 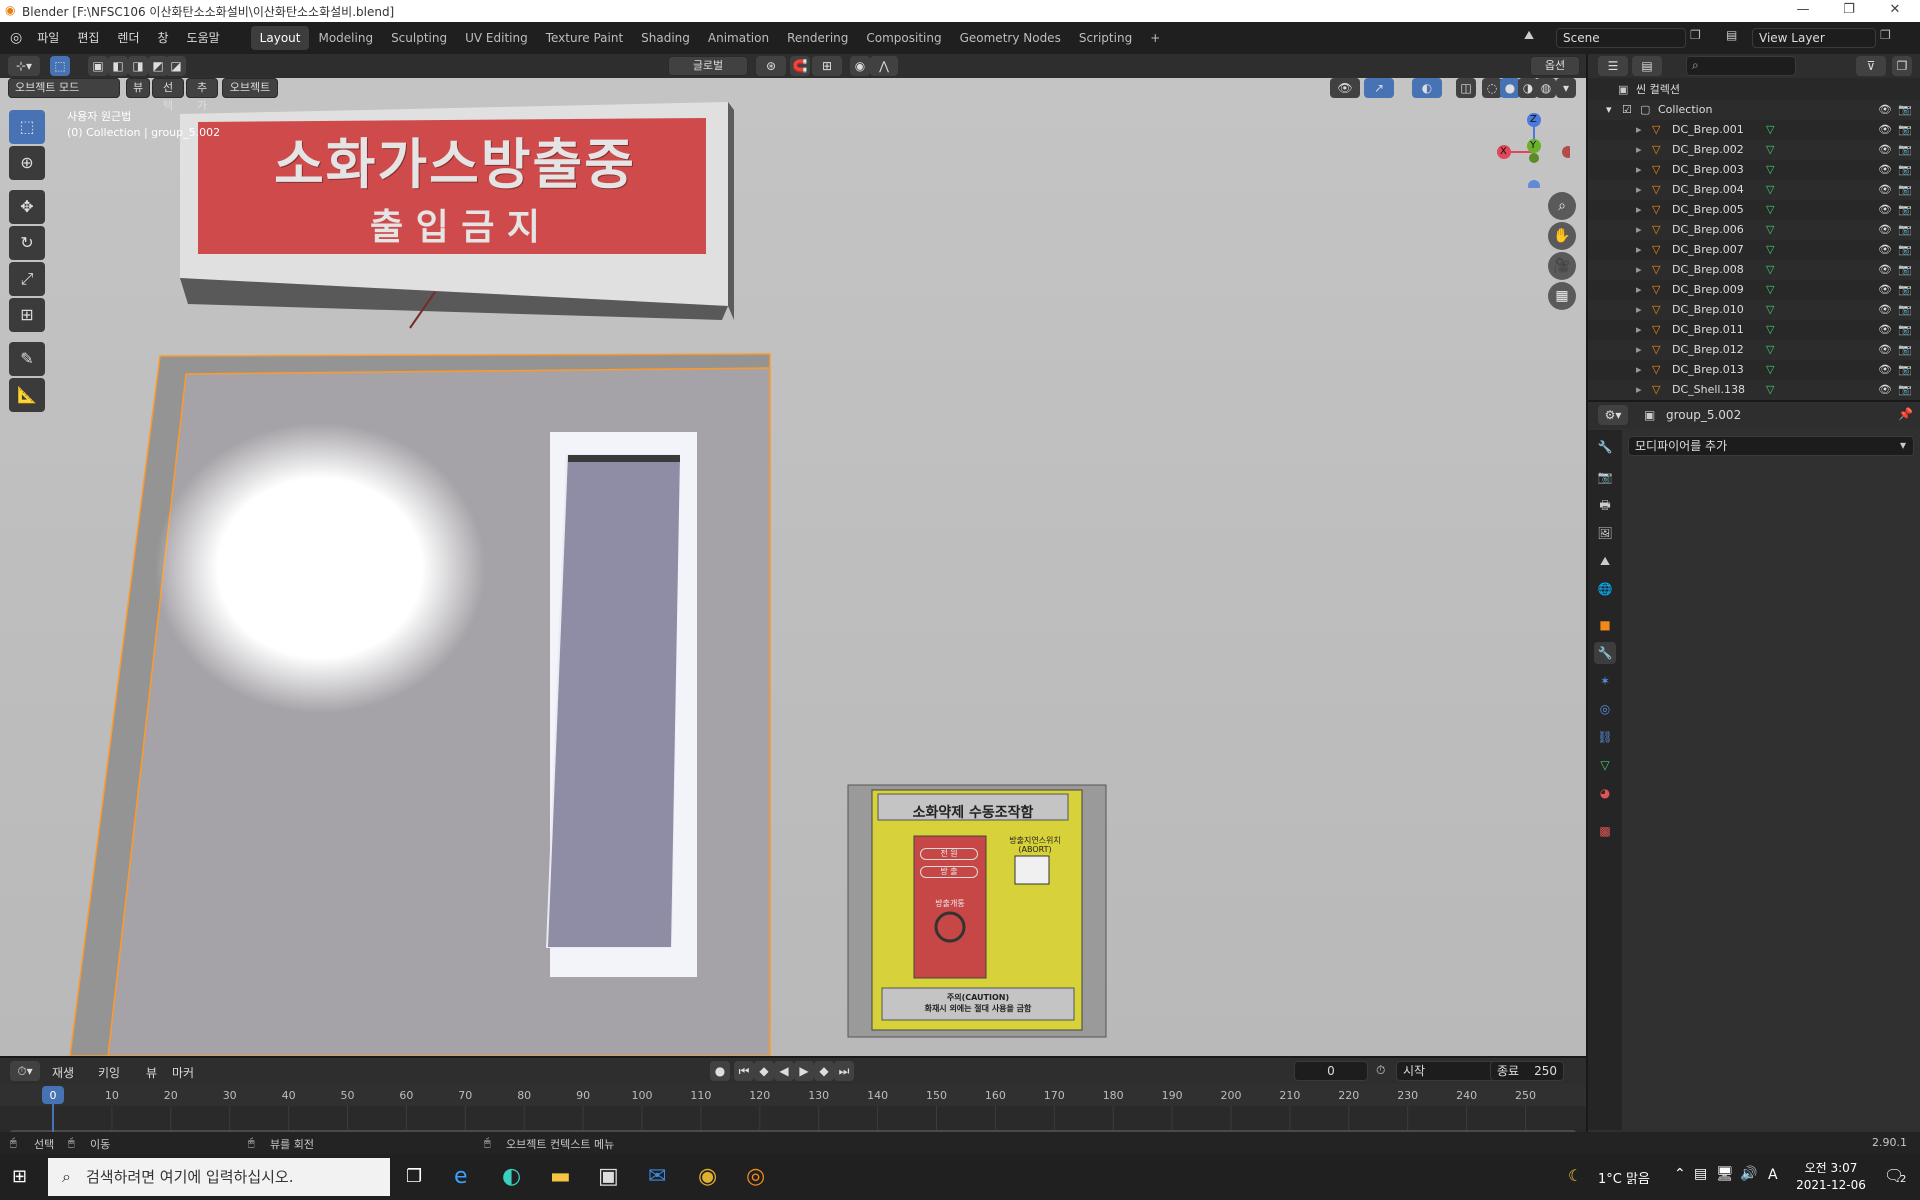 I want to click on add-workspace-button: +, so click(x=1155, y=38).